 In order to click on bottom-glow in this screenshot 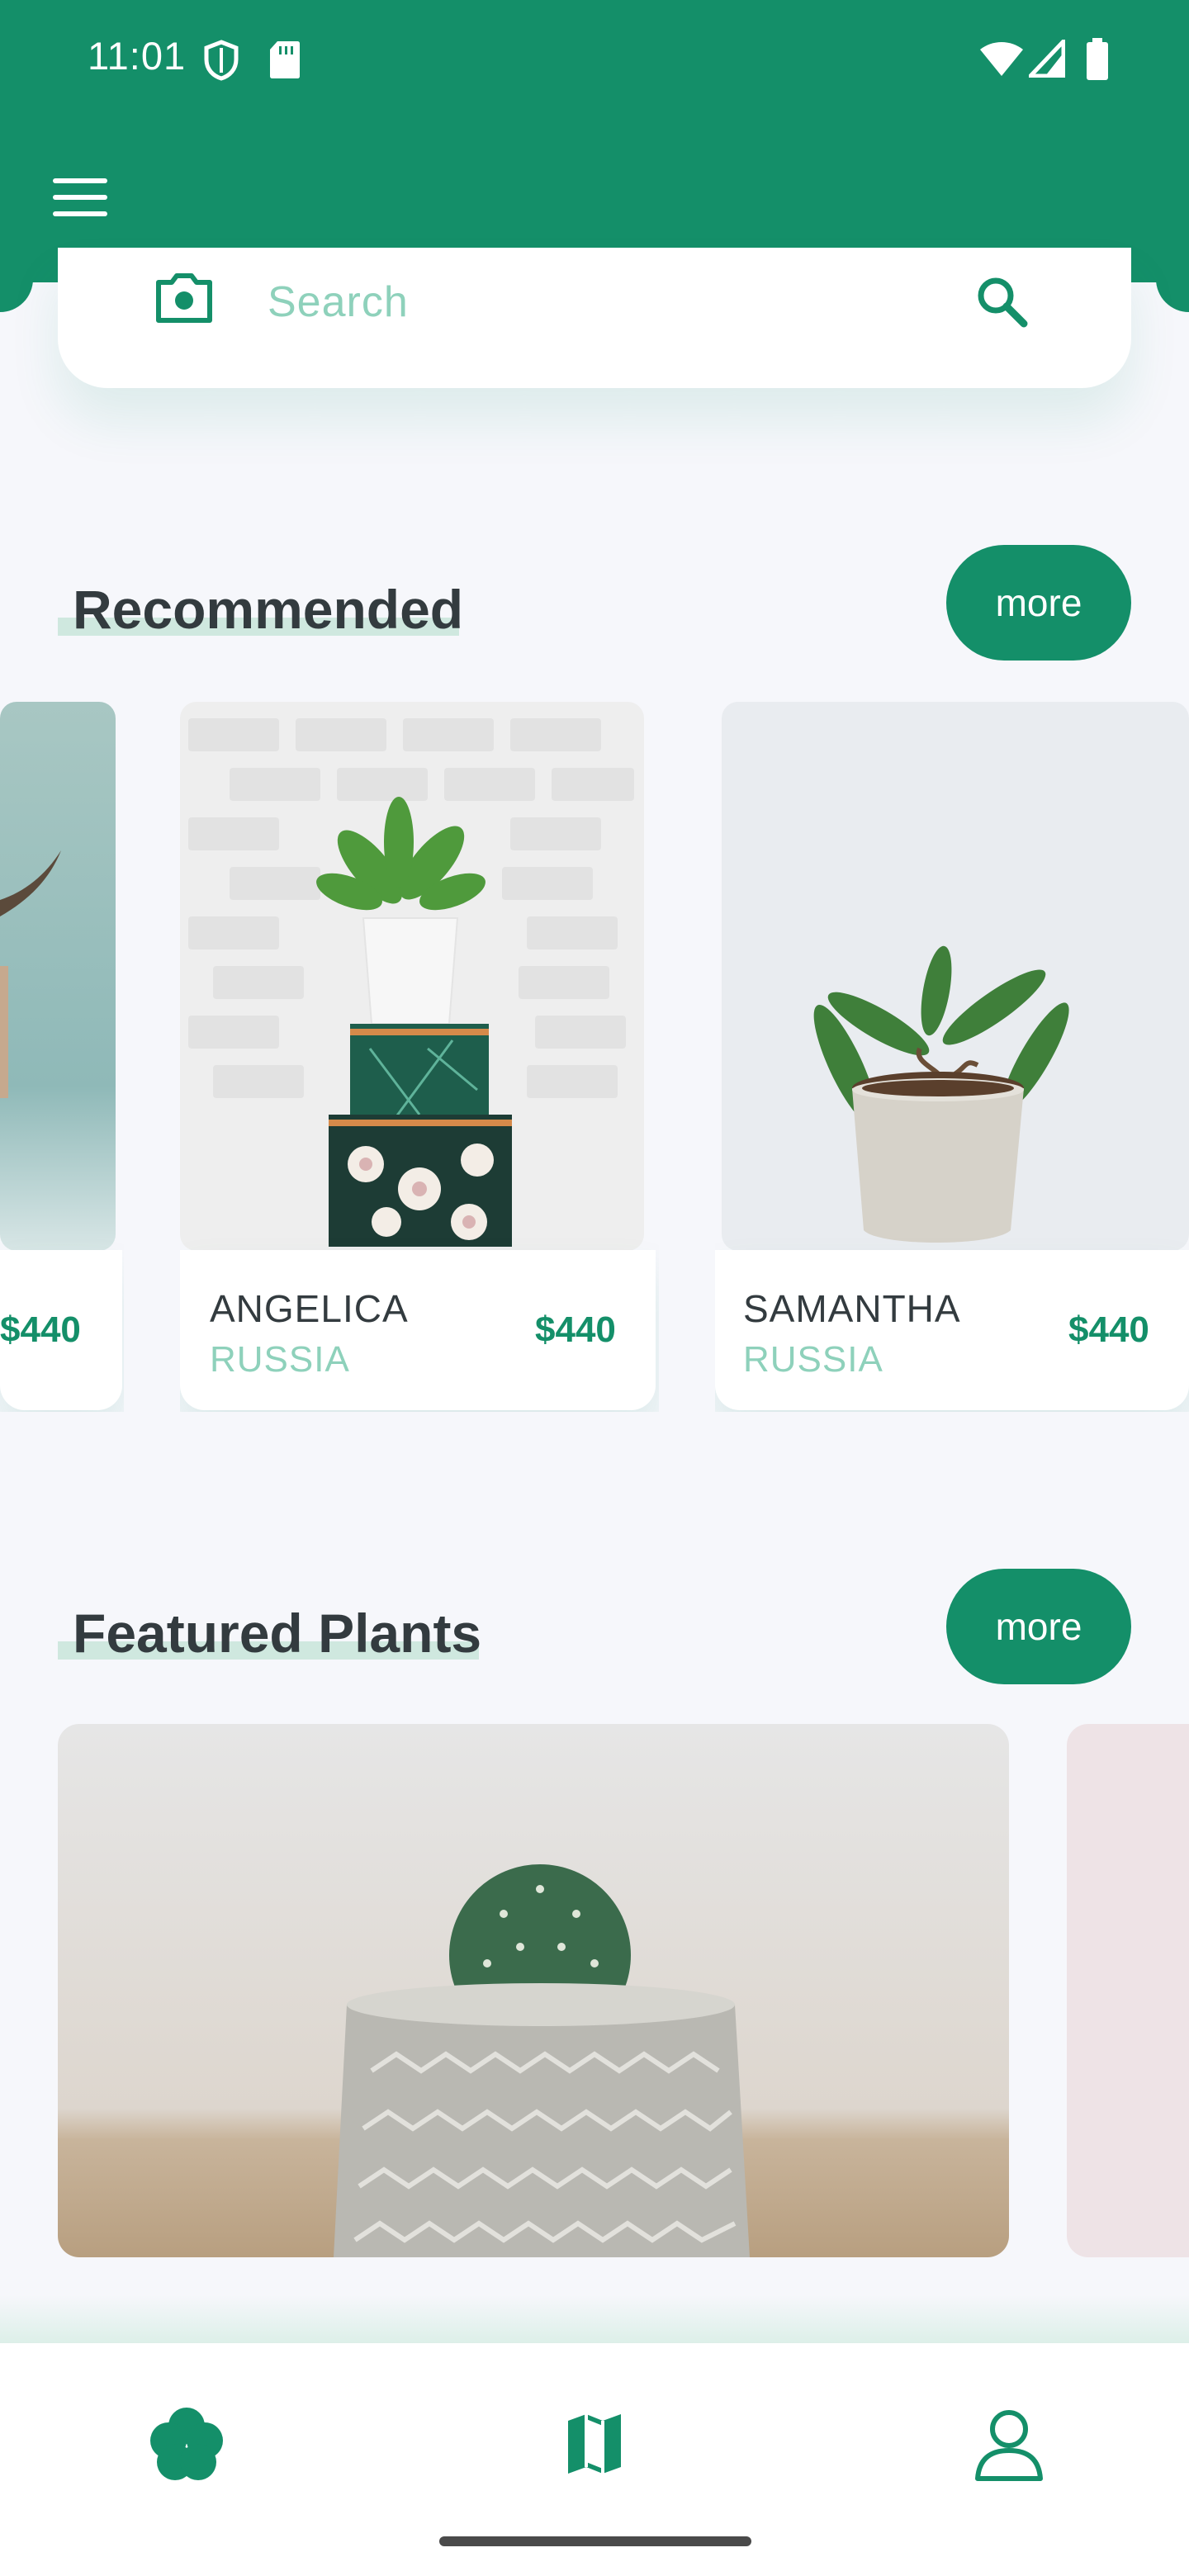, I will do `click(594, 2320)`.